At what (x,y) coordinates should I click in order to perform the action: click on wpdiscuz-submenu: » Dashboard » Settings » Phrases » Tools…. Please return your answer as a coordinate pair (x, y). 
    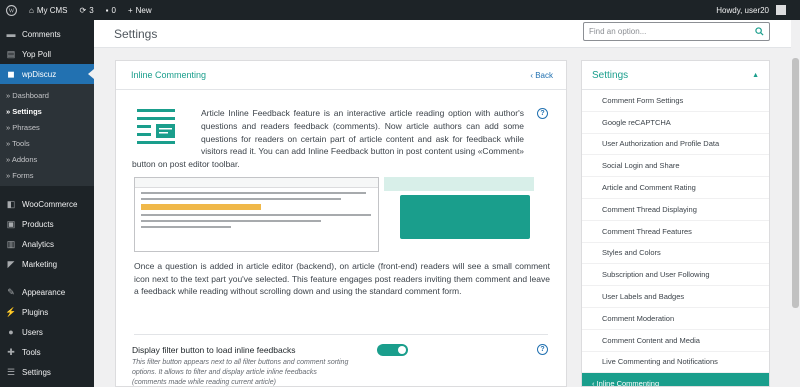
    Looking at the image, I should click on (47, 135).